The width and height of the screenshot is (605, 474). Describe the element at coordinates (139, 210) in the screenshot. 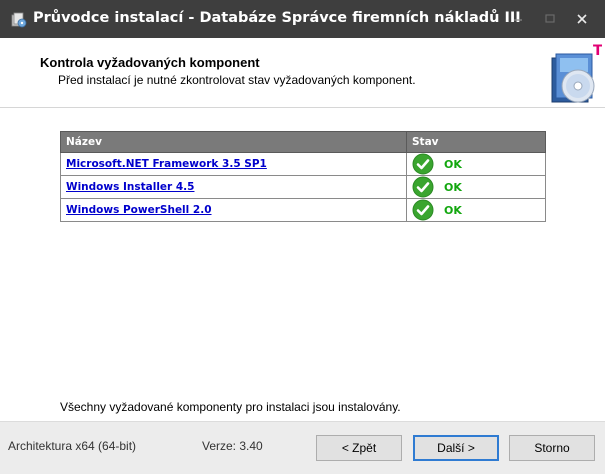

I see `component-link: Windows PowerShell 2.0` at that location.